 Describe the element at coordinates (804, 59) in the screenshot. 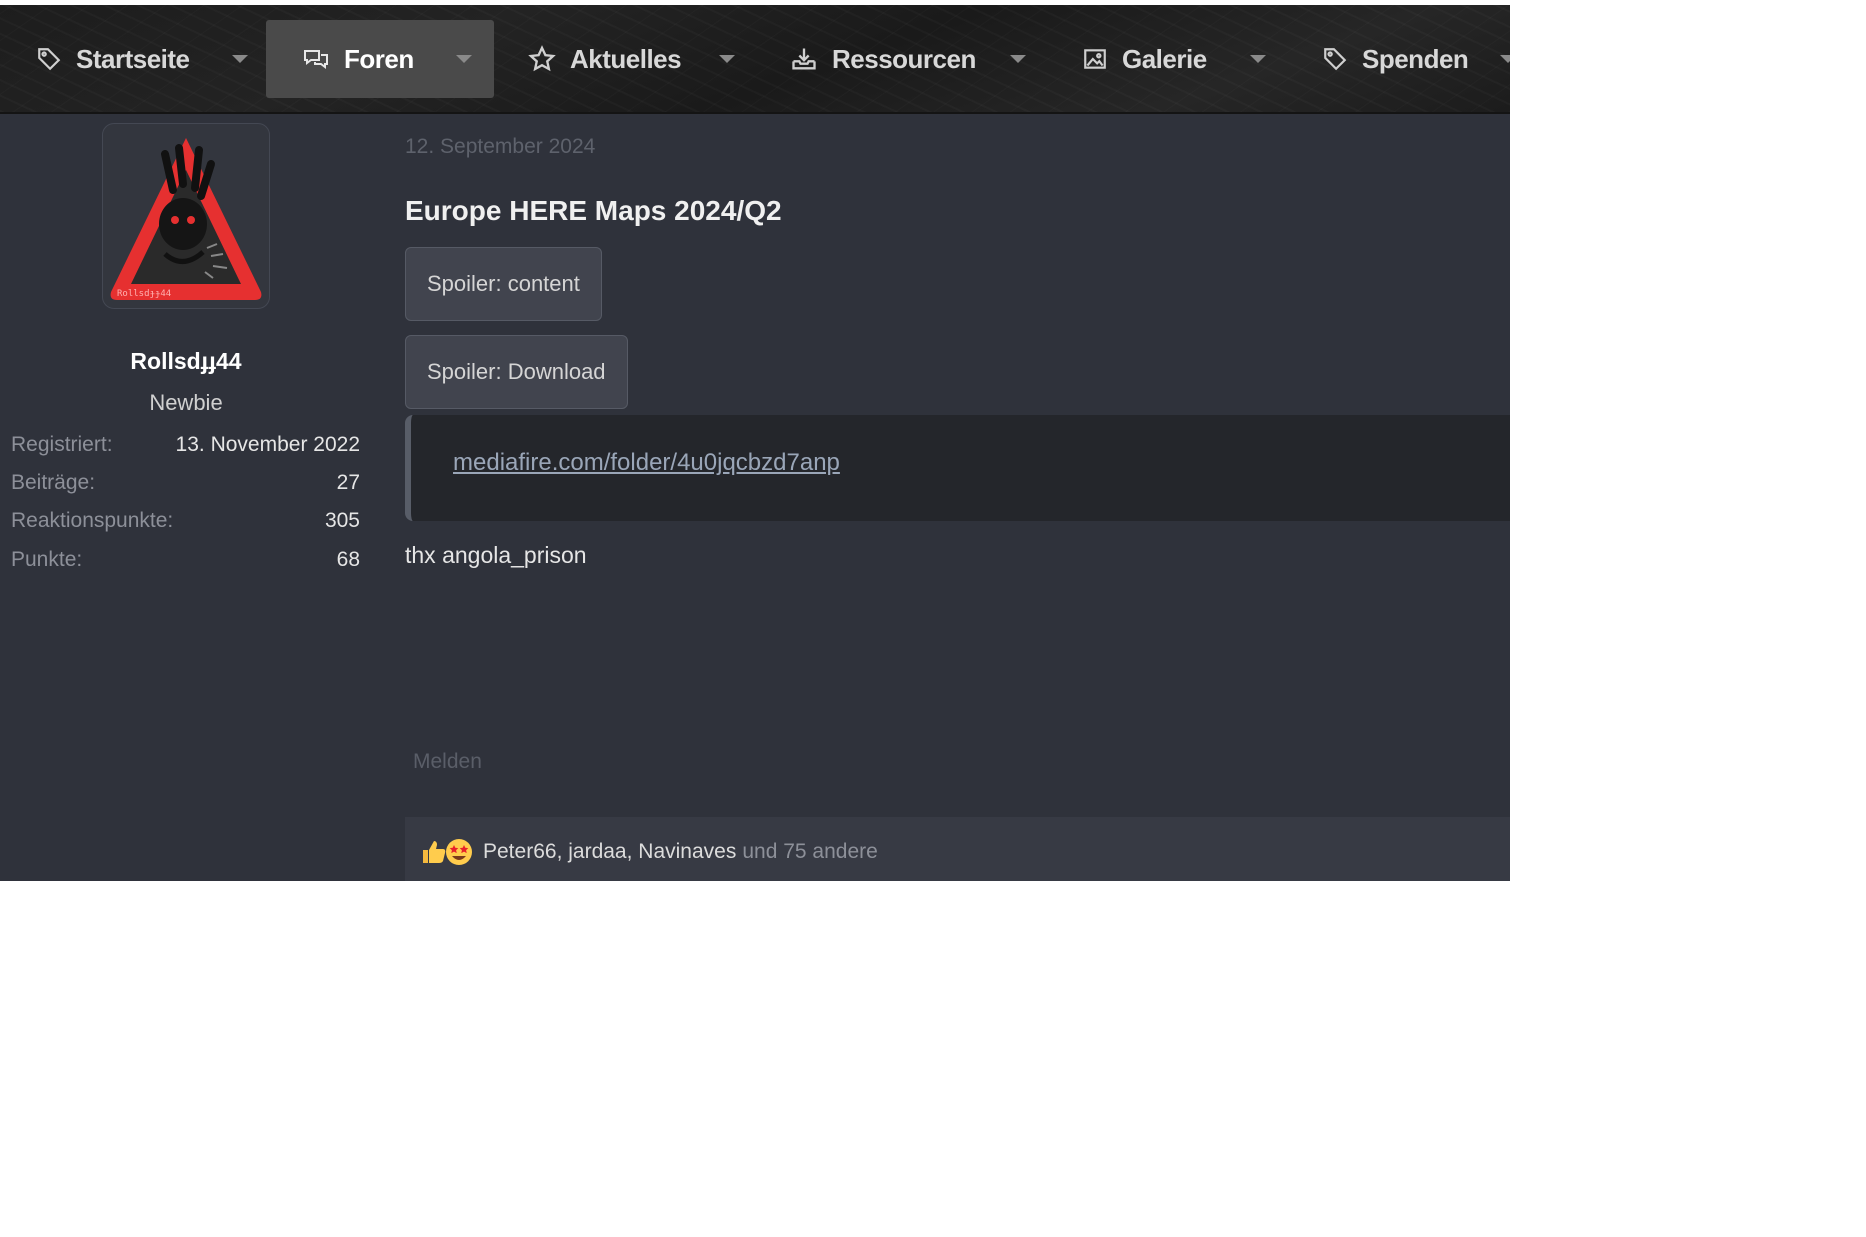

I see `download-tray-icon` at that location.